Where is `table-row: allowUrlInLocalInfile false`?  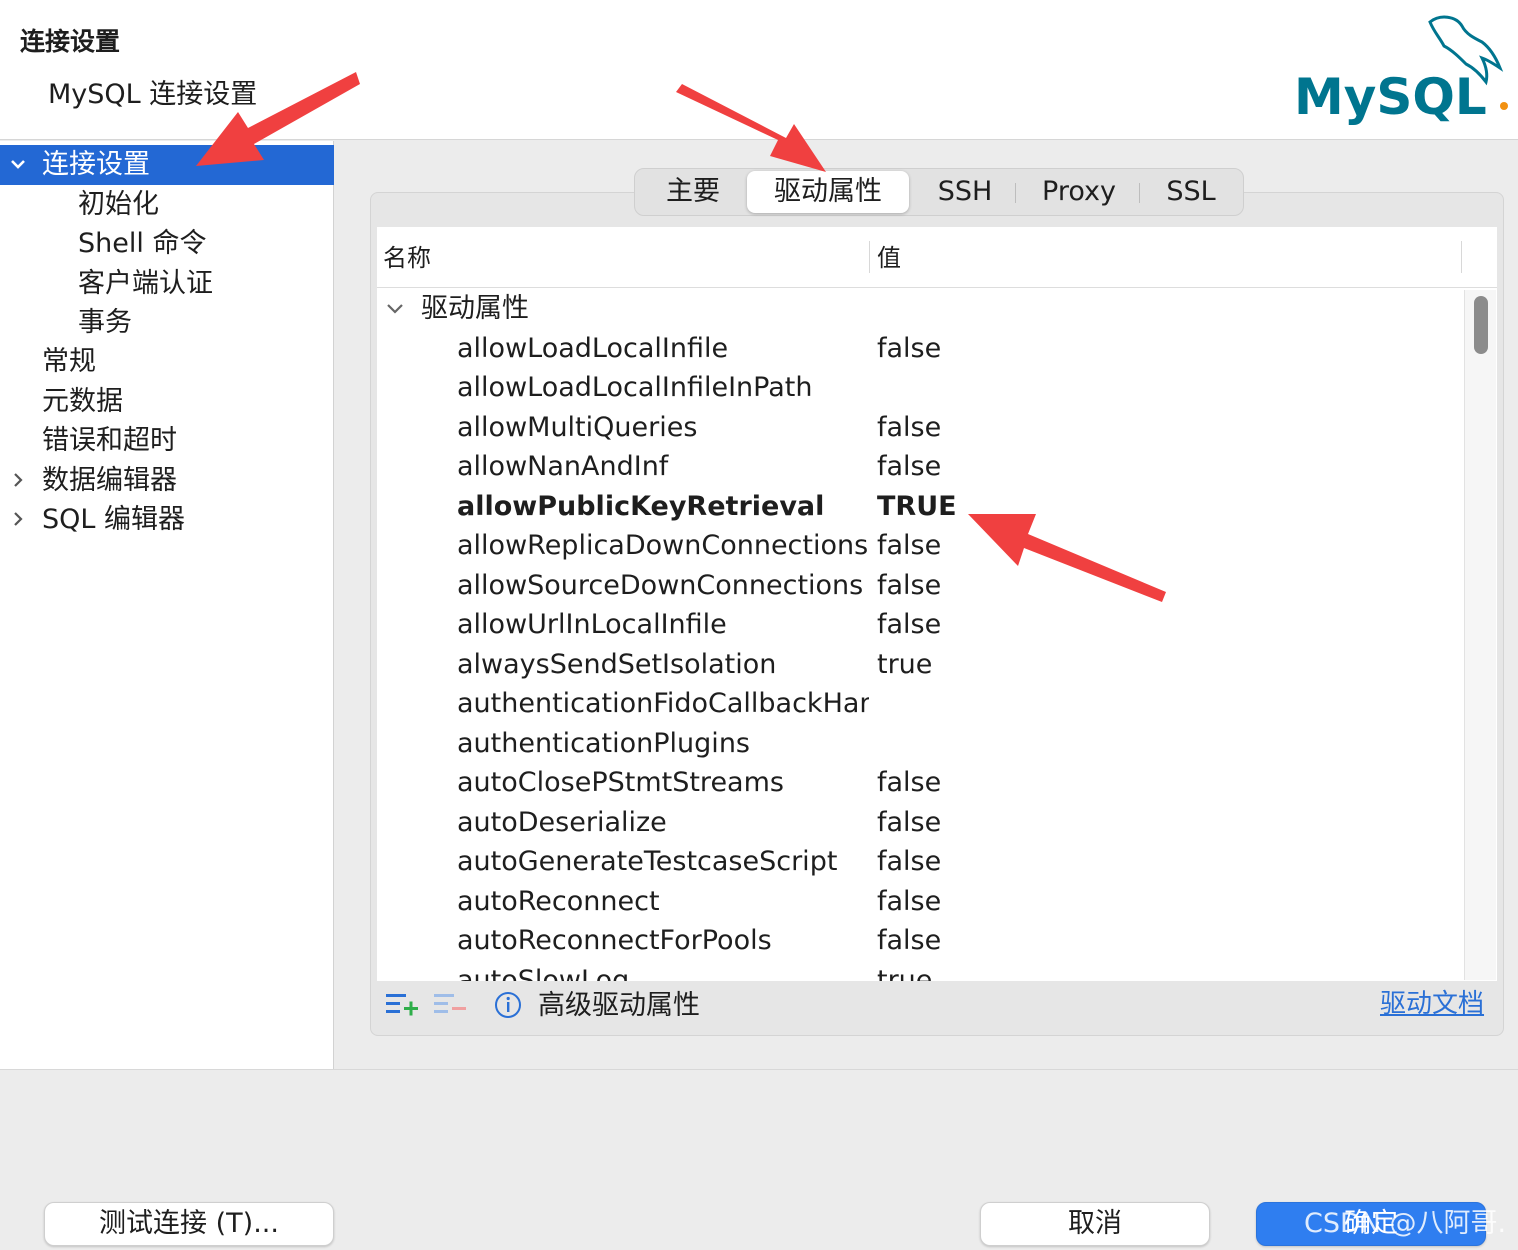 table-row: allowUrlInLocalInfile false is located at coordinates (922, 625).